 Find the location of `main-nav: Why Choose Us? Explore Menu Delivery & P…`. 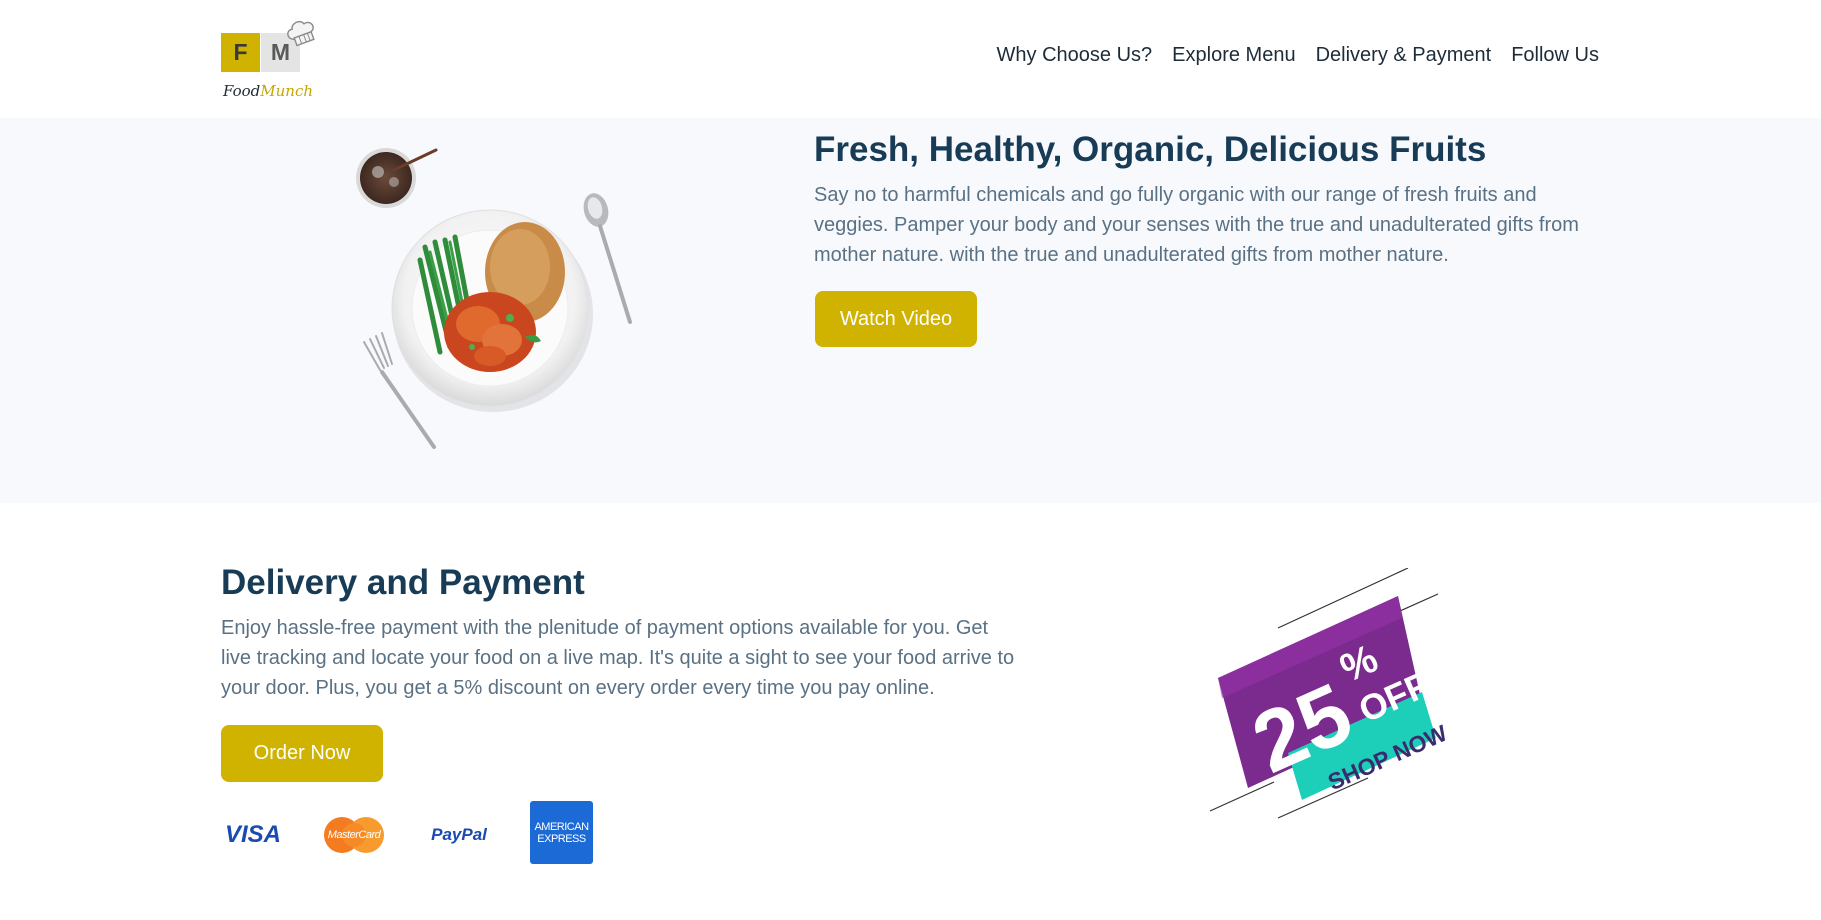

main-nav: Why Choose Us? Explore Menu Delivery & P… is located at coordinates (1288, 55).